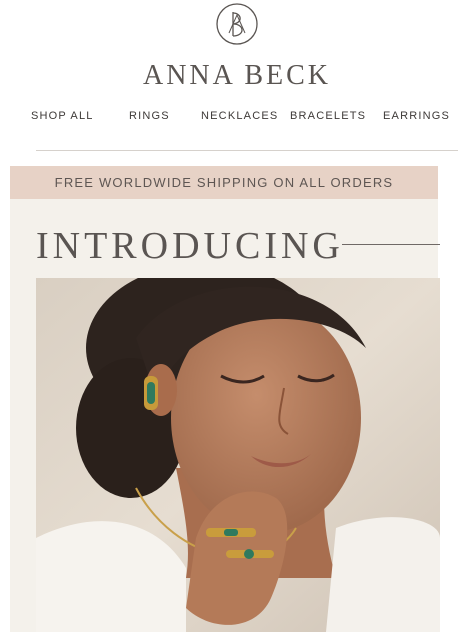 This screenshot has height=632, width=474. What do you see at coordinates (391, 244) in the screenshot?
I see `heading-rule` at bounding box center [391, 244].